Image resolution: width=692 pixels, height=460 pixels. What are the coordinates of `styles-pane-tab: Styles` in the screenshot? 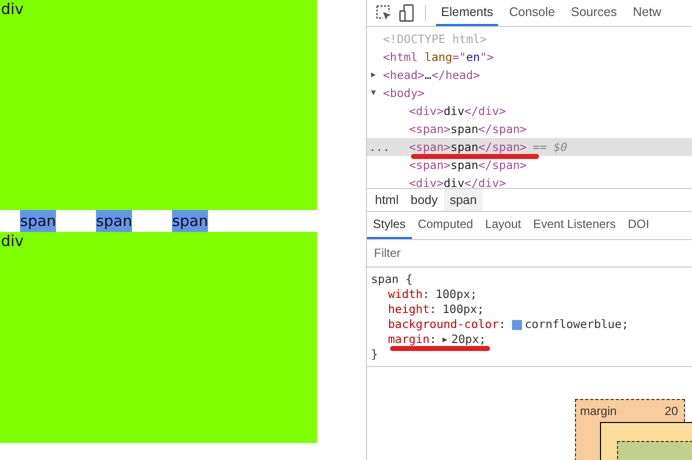 It's located at (389, 225).